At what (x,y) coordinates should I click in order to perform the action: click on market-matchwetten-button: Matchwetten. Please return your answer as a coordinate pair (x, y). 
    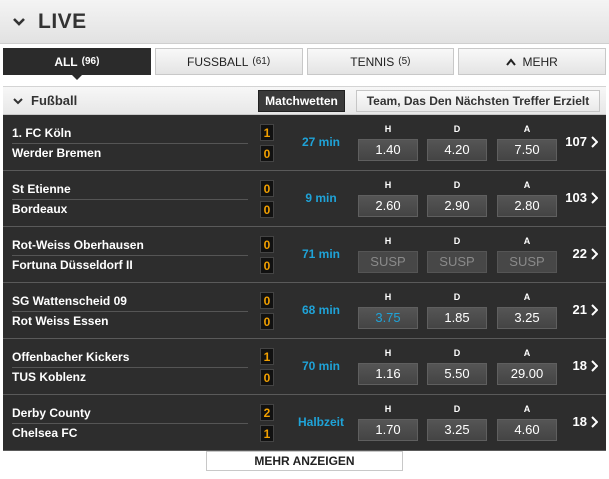
    Looking at the image, I should click on (301, 101).